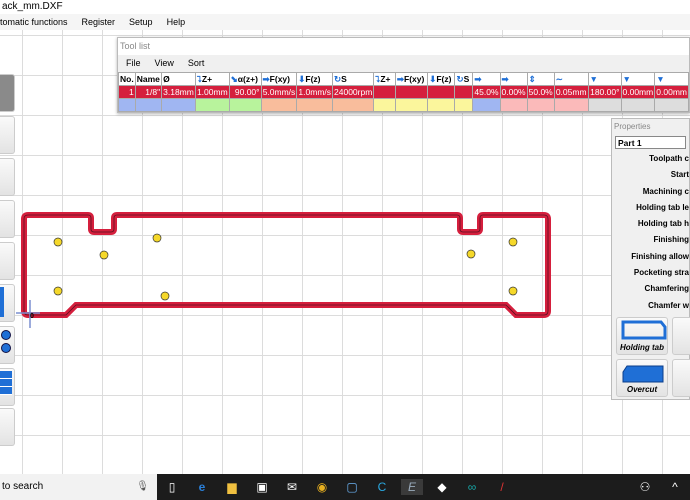 Image resolution: width=690 pixels, height=500 pixels. I want to click on table-cell: 180.00°, so click(604, 92).